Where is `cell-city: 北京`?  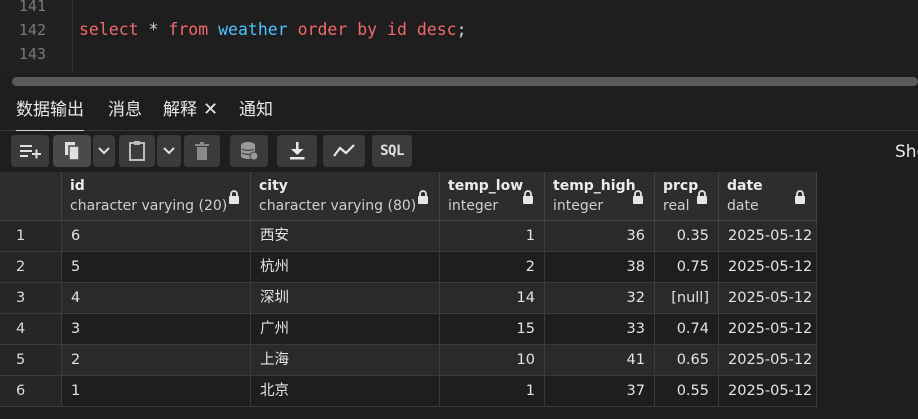 cell-city: 北京 is located at coordinates (345, 391).